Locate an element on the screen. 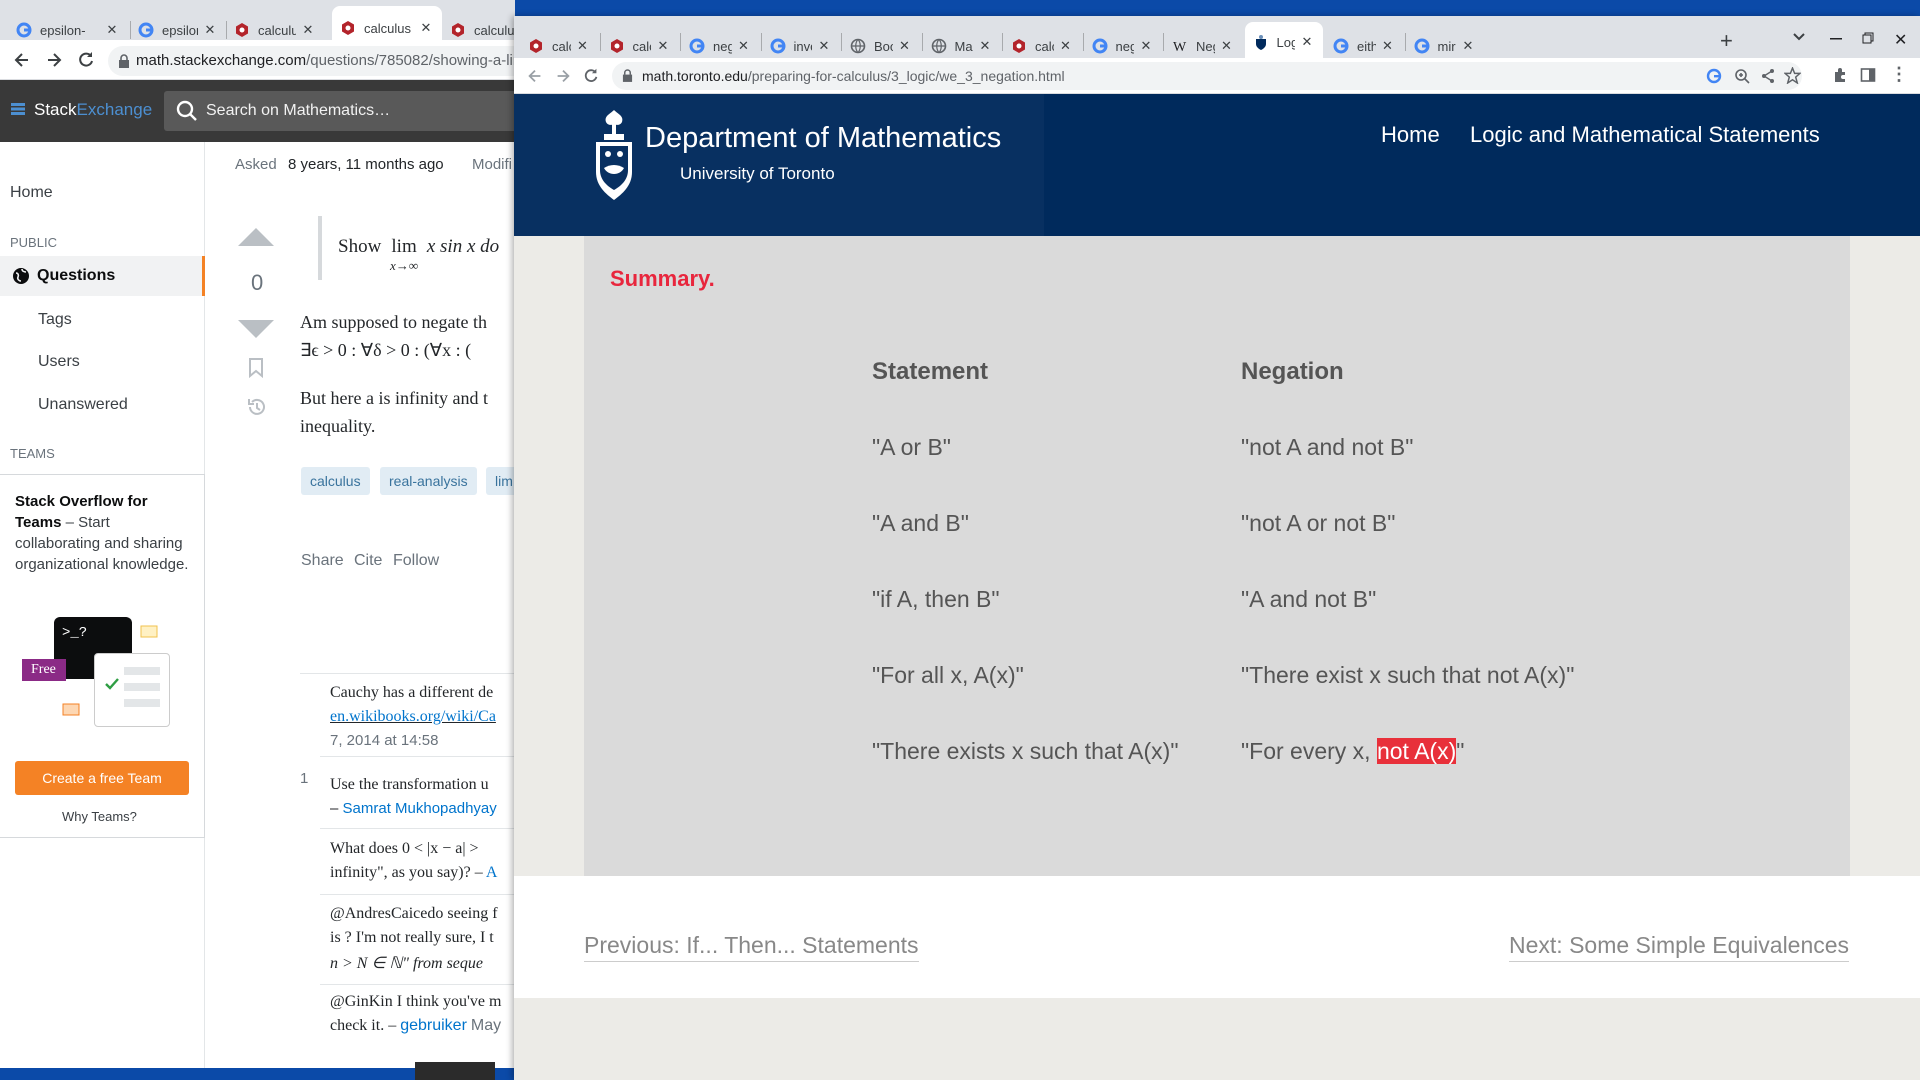  sidebar-item-questions: Questions is located at coordinates (102, 276).